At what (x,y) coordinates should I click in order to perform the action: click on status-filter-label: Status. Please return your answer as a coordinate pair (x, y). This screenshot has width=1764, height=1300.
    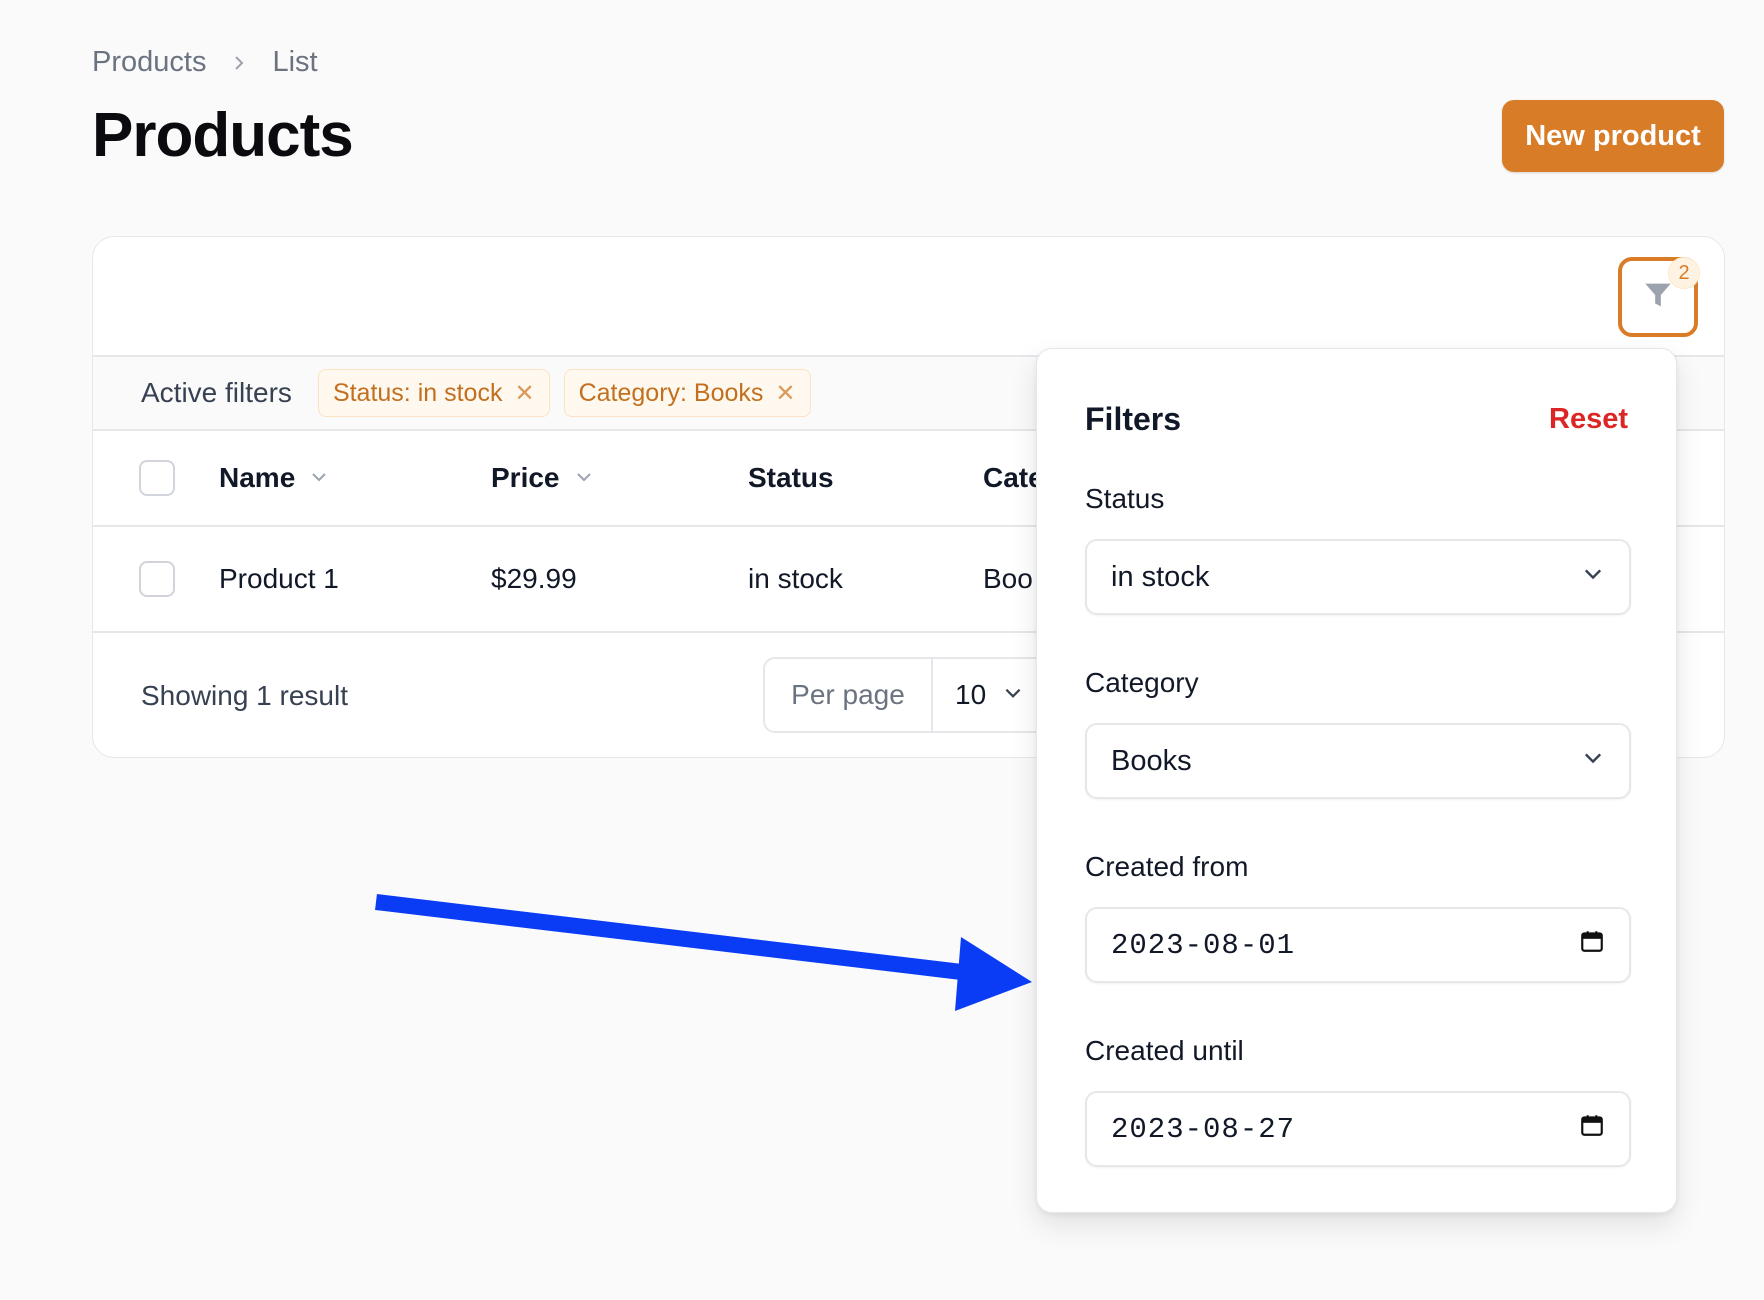
    Looking at the image, I should click on (1125, 498).